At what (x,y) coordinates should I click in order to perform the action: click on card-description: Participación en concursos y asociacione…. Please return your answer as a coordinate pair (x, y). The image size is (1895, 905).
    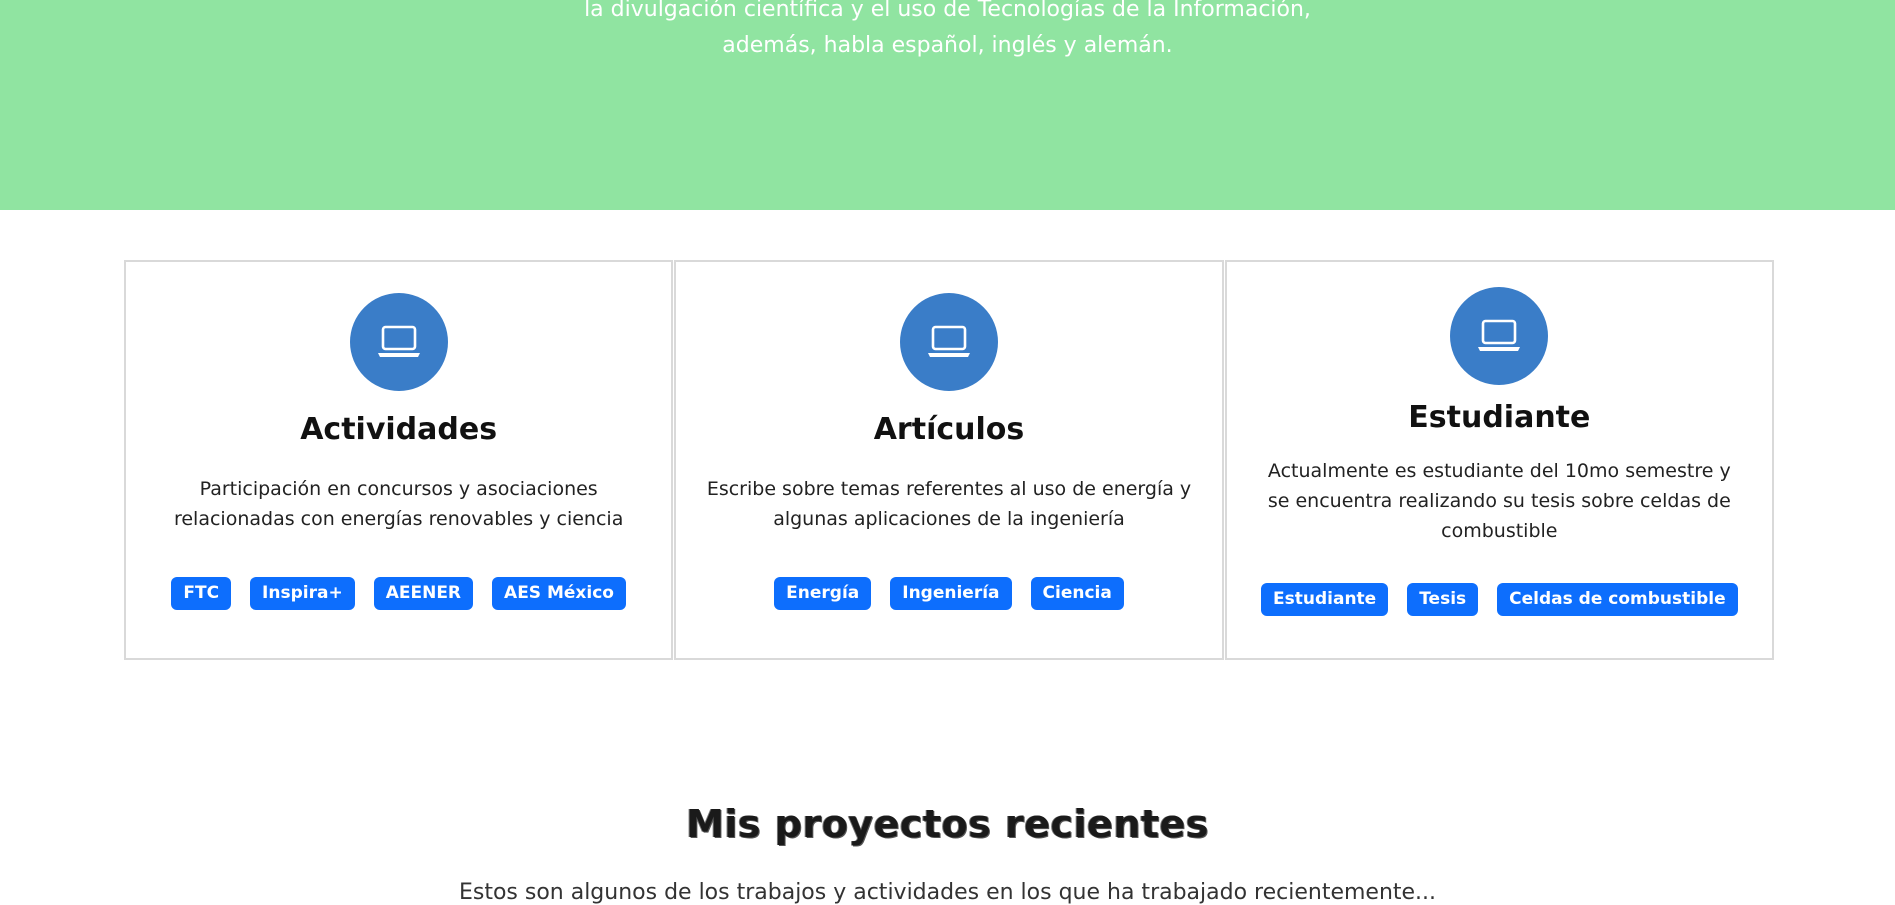
    Looking at the image, I should click on (398, 504).